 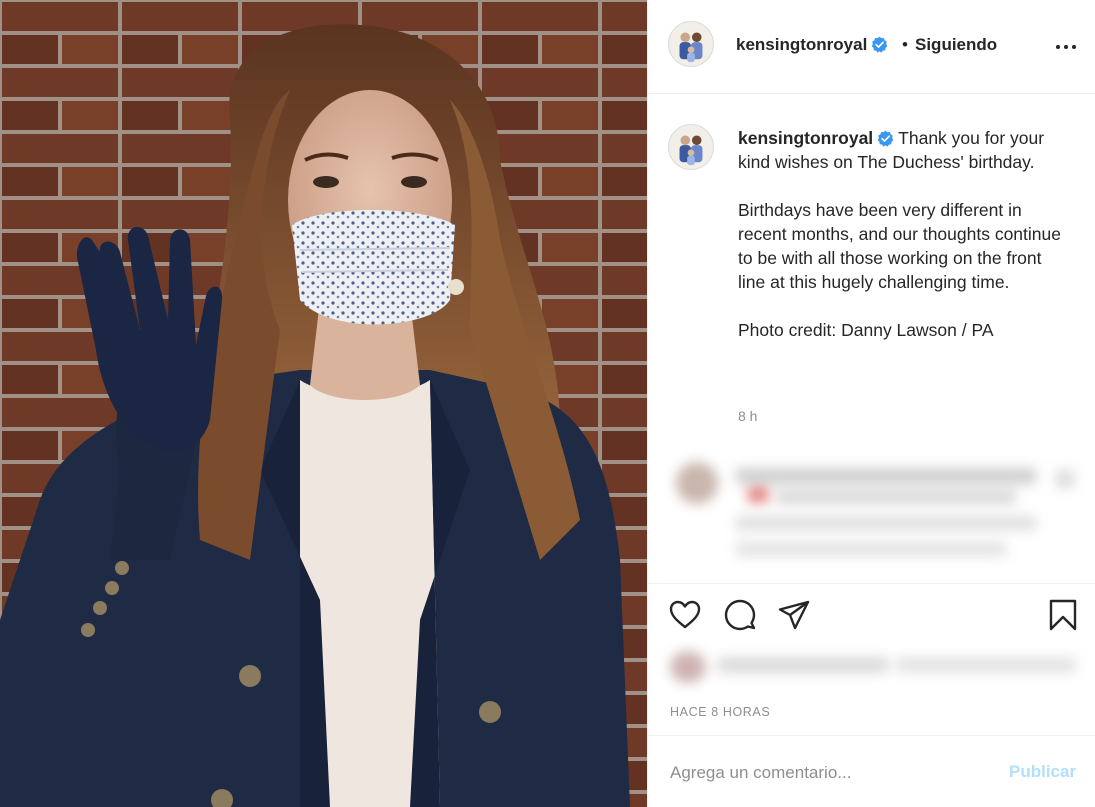 I want to click on comment-bar: Publicar, so click(x=871, y=771).